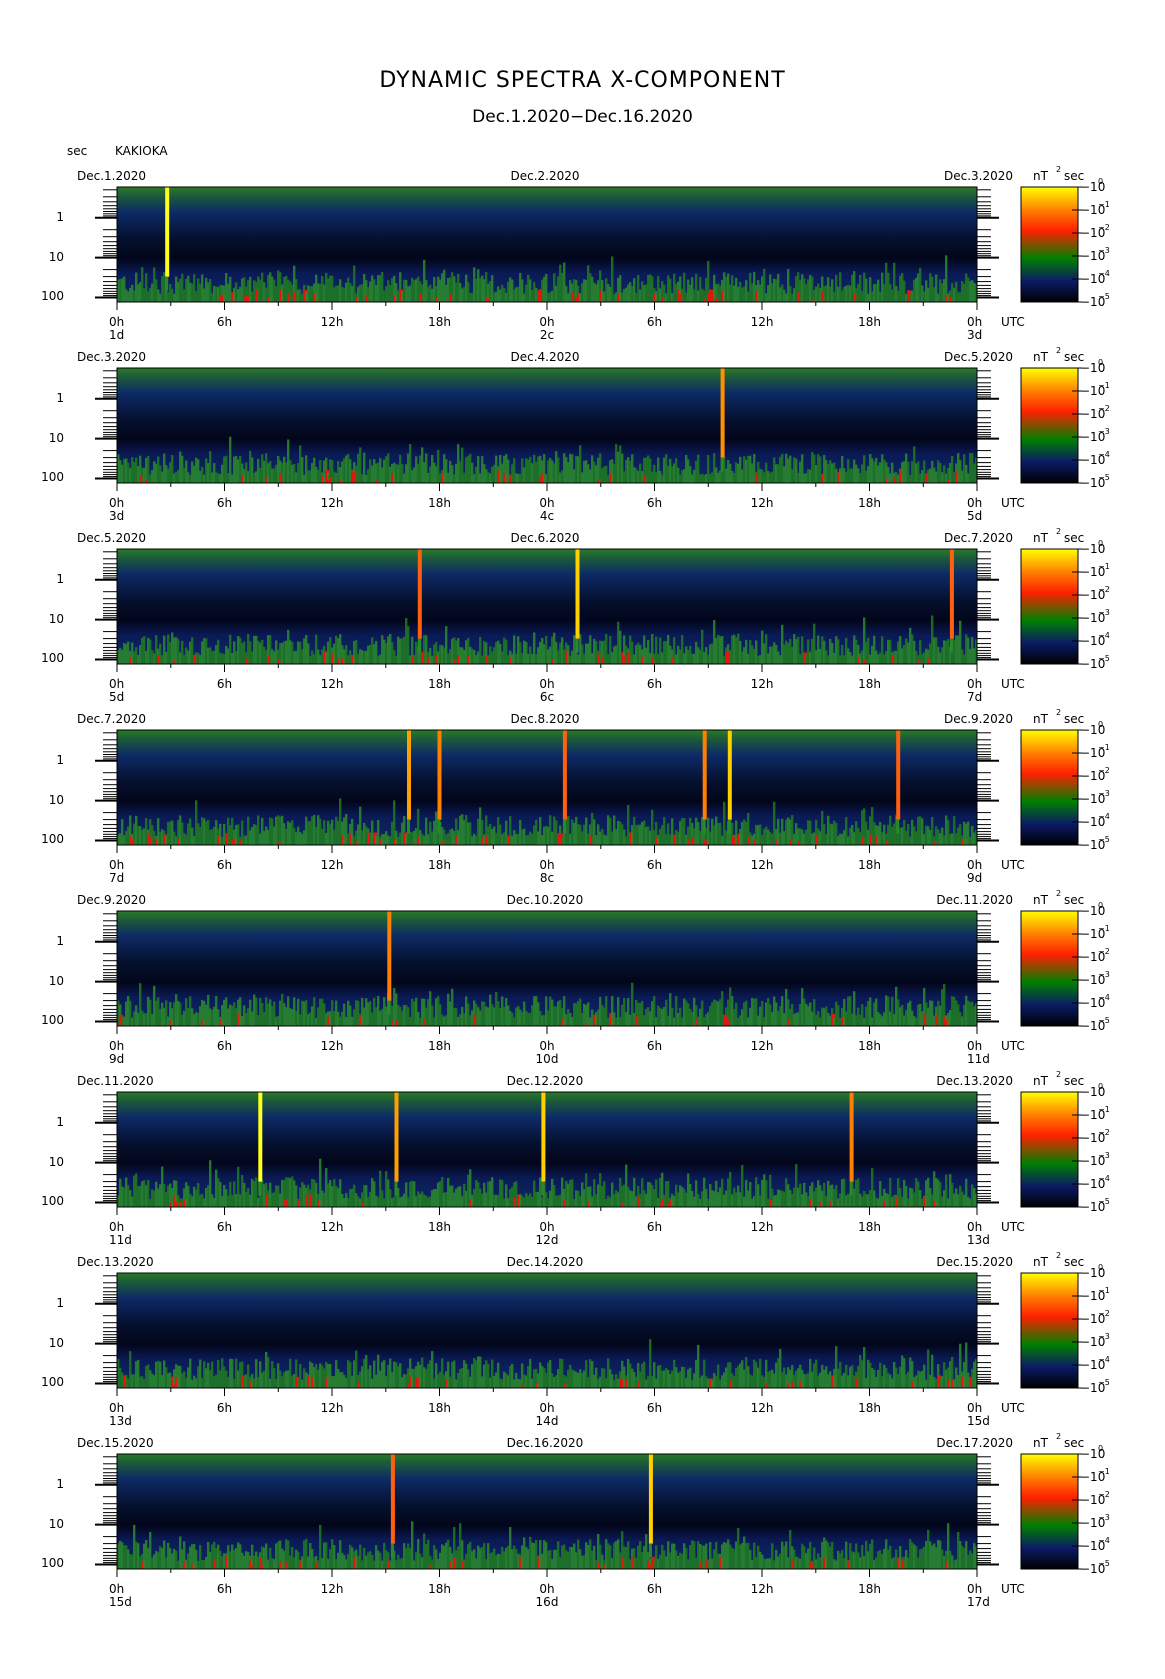 This screenshot has width=1165, height=1679. Describe the element at coordinates (978, 1059) in the screenshot. I see `day-label: 11d` at that location.